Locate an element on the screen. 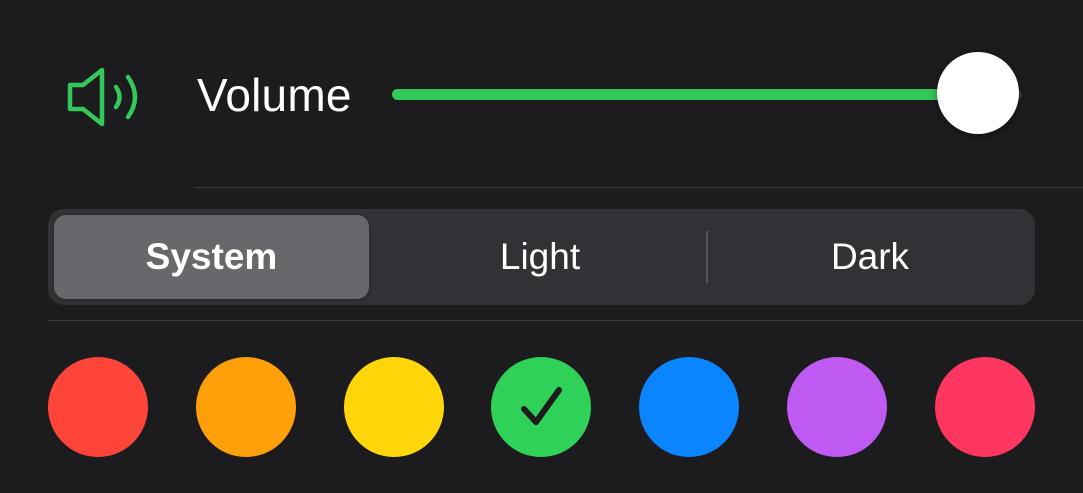  segment-dark: Dark is located at coordinates (870, 257).